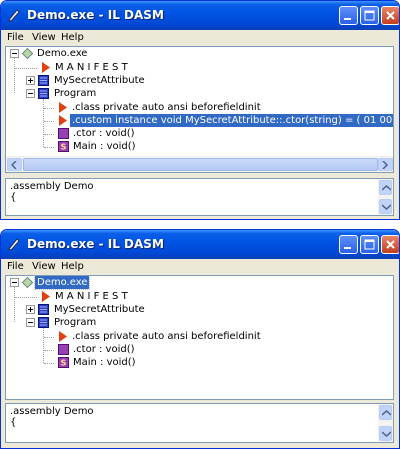  I want to click on chevron-left-icon, so click(14, 165).